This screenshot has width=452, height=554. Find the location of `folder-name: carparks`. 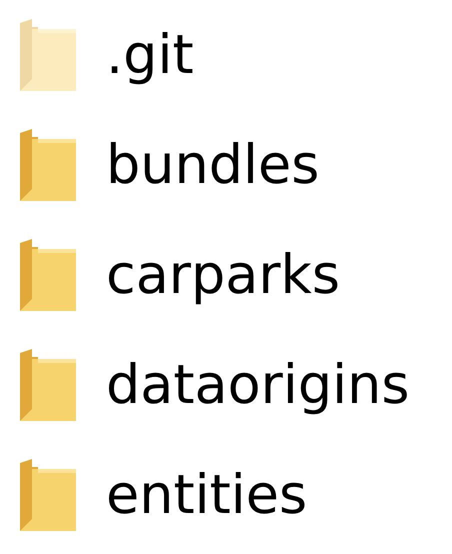

folder-name: carparks is located at coordinates (223, 275).